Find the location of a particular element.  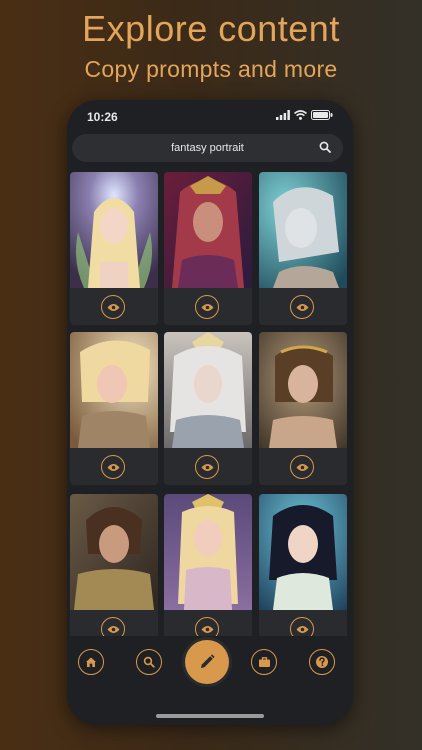

search-bar: fantasy portrait is located at coordinates (207, 148).